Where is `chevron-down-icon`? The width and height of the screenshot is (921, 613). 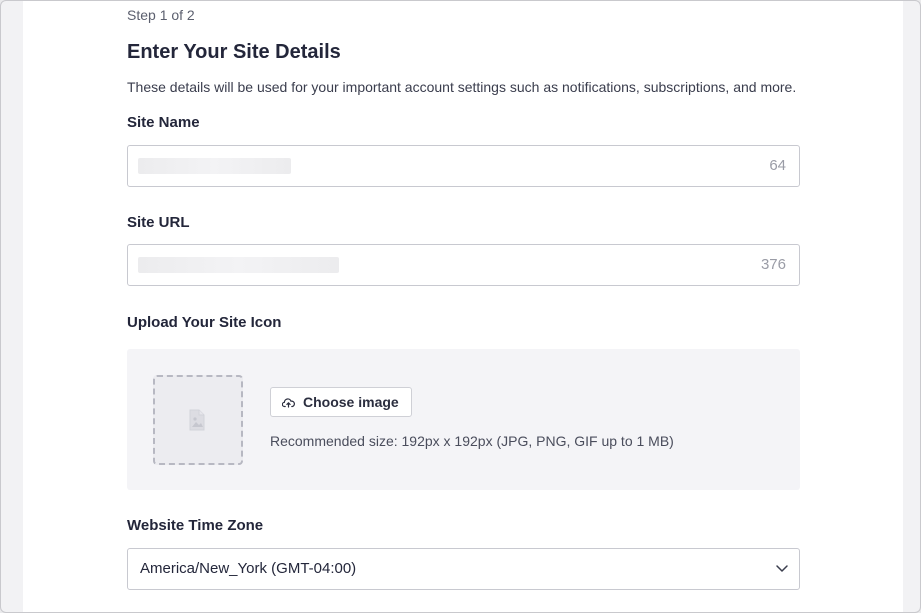
chevron-down-icon is located at coordinates (782, 568).